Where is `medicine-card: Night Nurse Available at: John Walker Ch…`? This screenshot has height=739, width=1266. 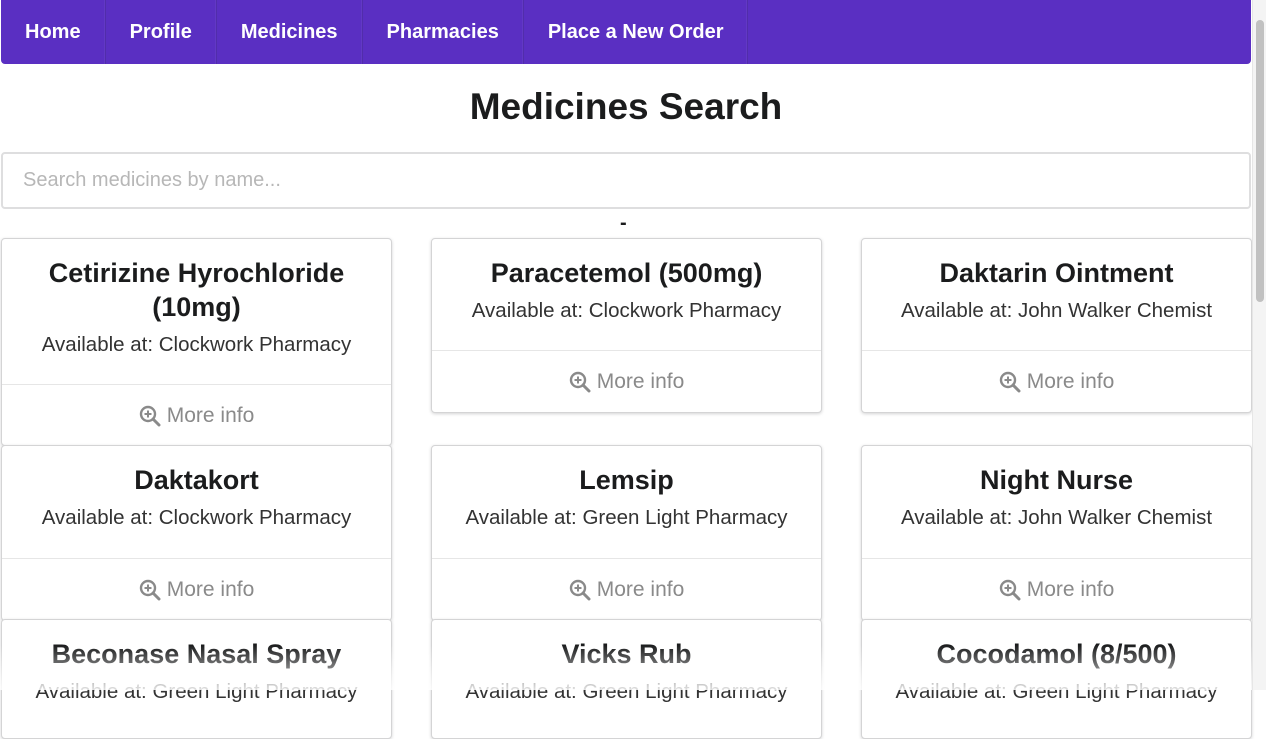 medicine-card: Night Nurse Available at: John Walker Ch… is located at coordinates (1056, 533).